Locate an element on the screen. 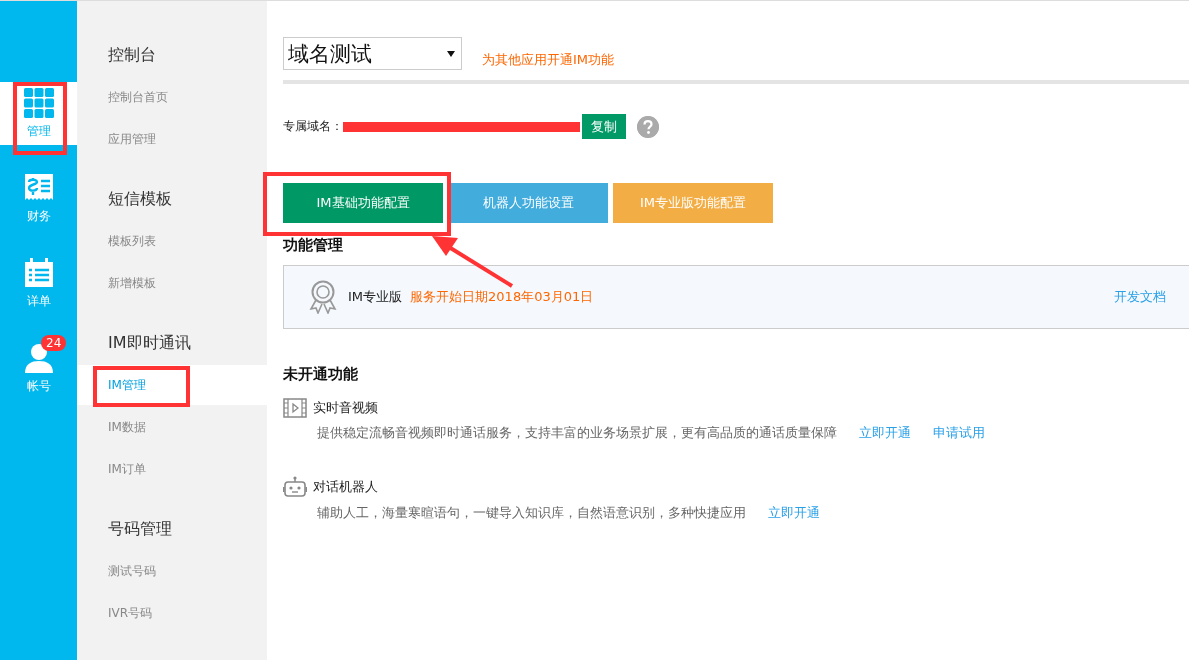 This screenshot has height=660, width=1189. count-badge: 24 is located at coordinates (54, 343).